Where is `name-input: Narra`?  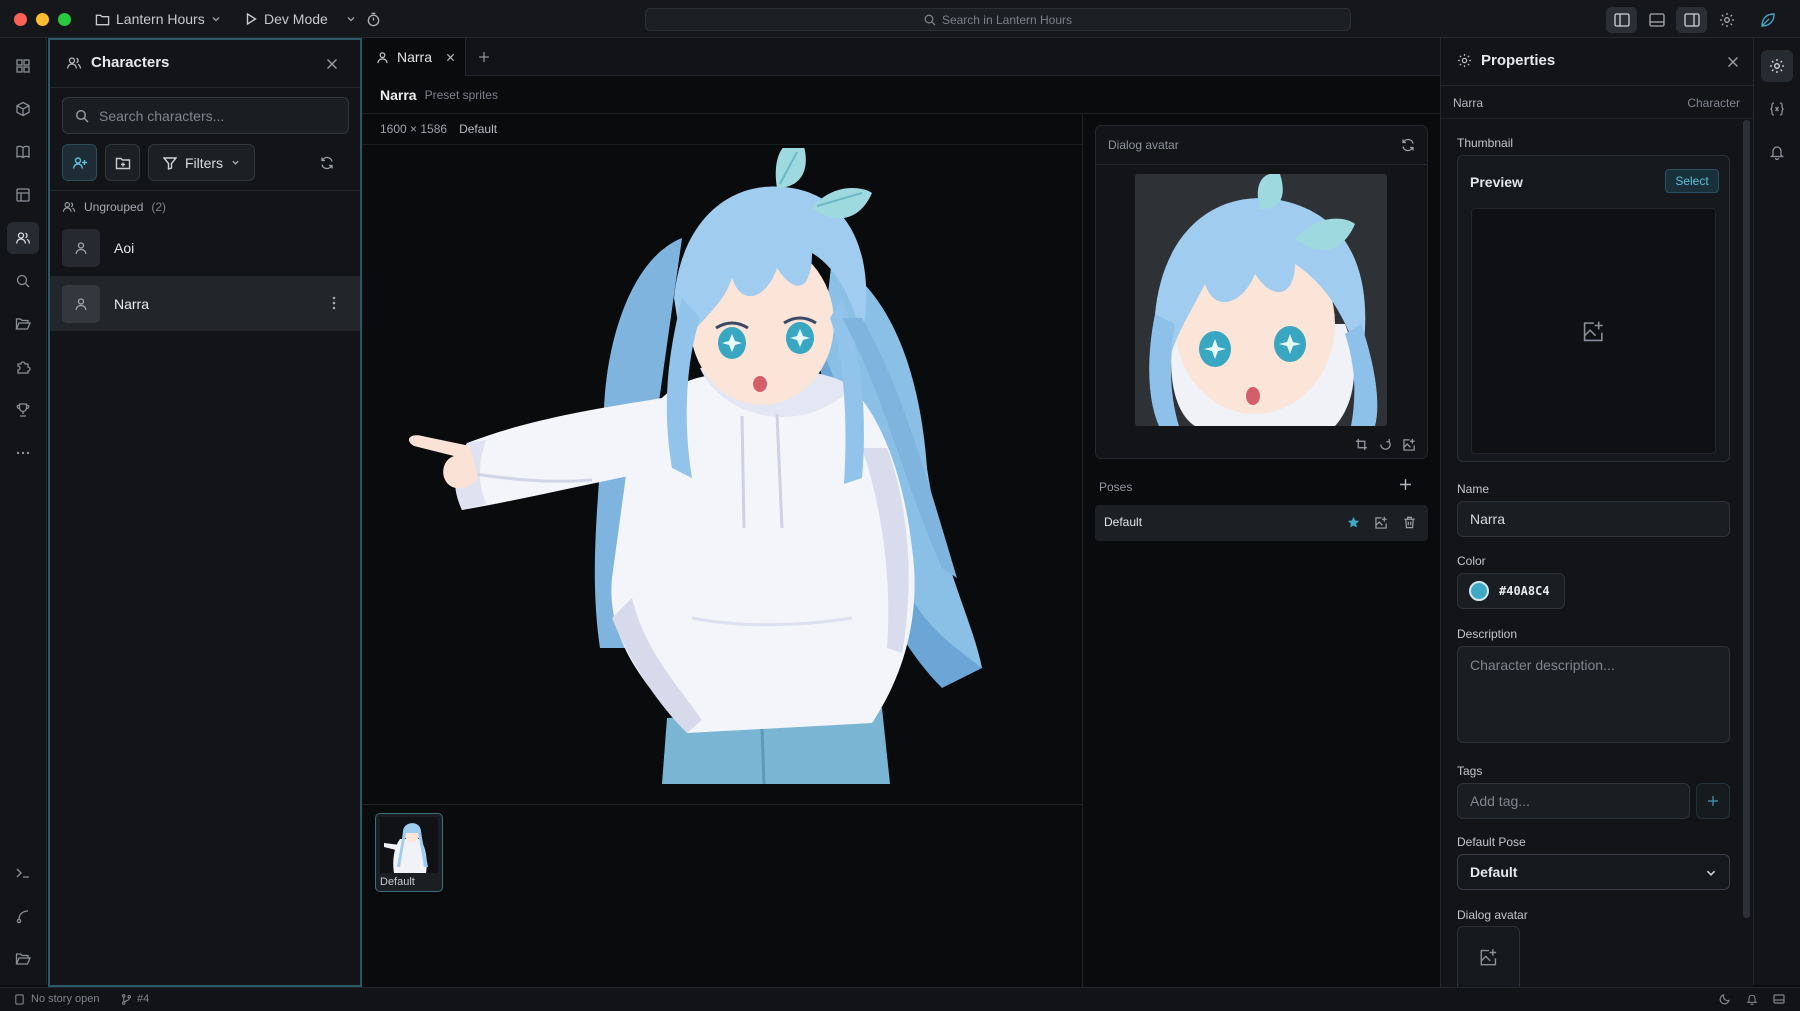 name-input: Narra is located at coordinates (1593, 519).